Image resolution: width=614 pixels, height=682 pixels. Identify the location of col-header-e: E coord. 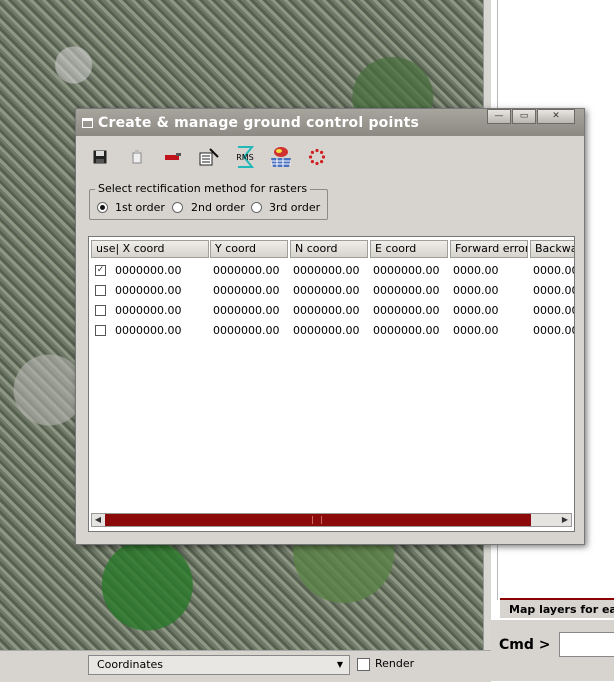
(409, 249).